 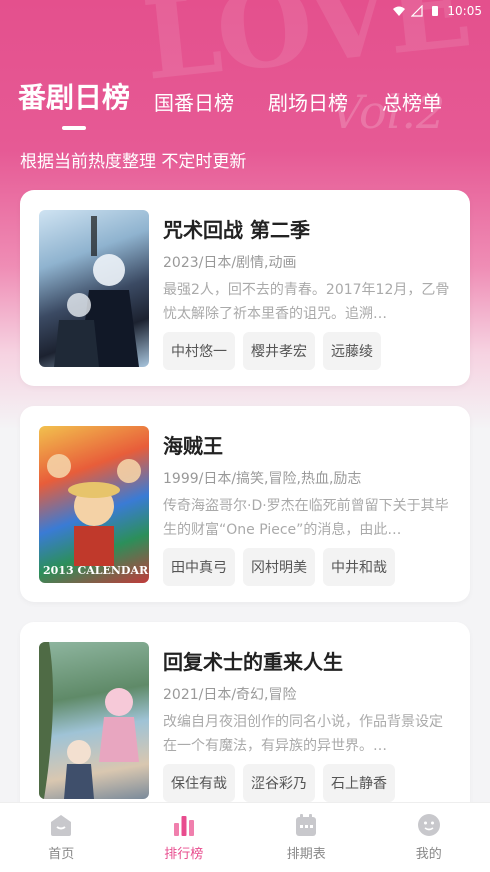 I want to click on cast-tags: 田中真弓 冈村明美 中井和哉, so click(x=279, y=567).